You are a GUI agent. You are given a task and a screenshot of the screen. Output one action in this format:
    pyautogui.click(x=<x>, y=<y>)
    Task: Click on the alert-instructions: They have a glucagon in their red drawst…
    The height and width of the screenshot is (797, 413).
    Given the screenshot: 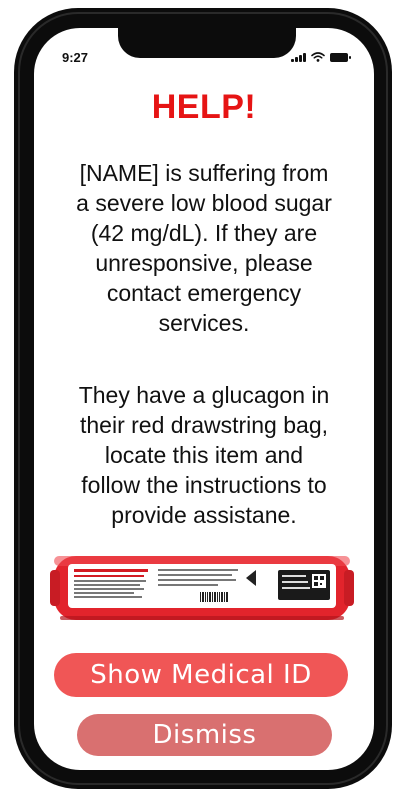 What is the action you would take?
    pyautogui.click(x=204, y=455)
    